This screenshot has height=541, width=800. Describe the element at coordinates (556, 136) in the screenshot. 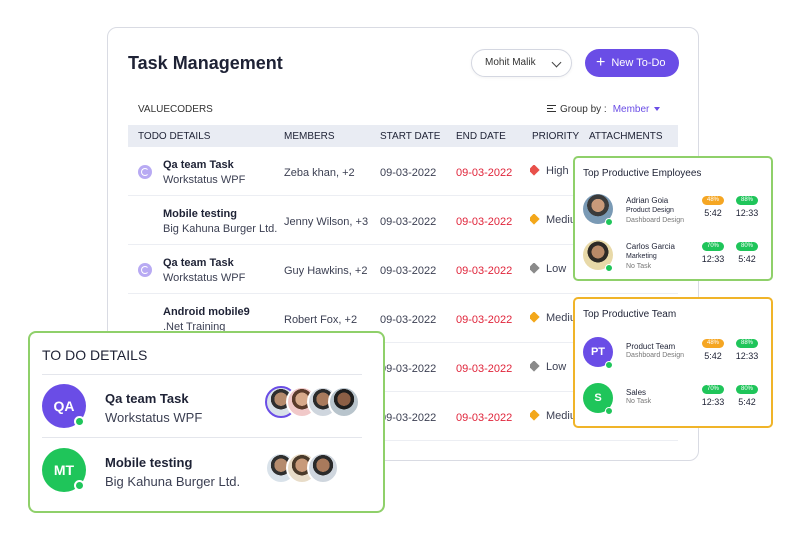

I see `col-priority: PRIORITY` at that location.